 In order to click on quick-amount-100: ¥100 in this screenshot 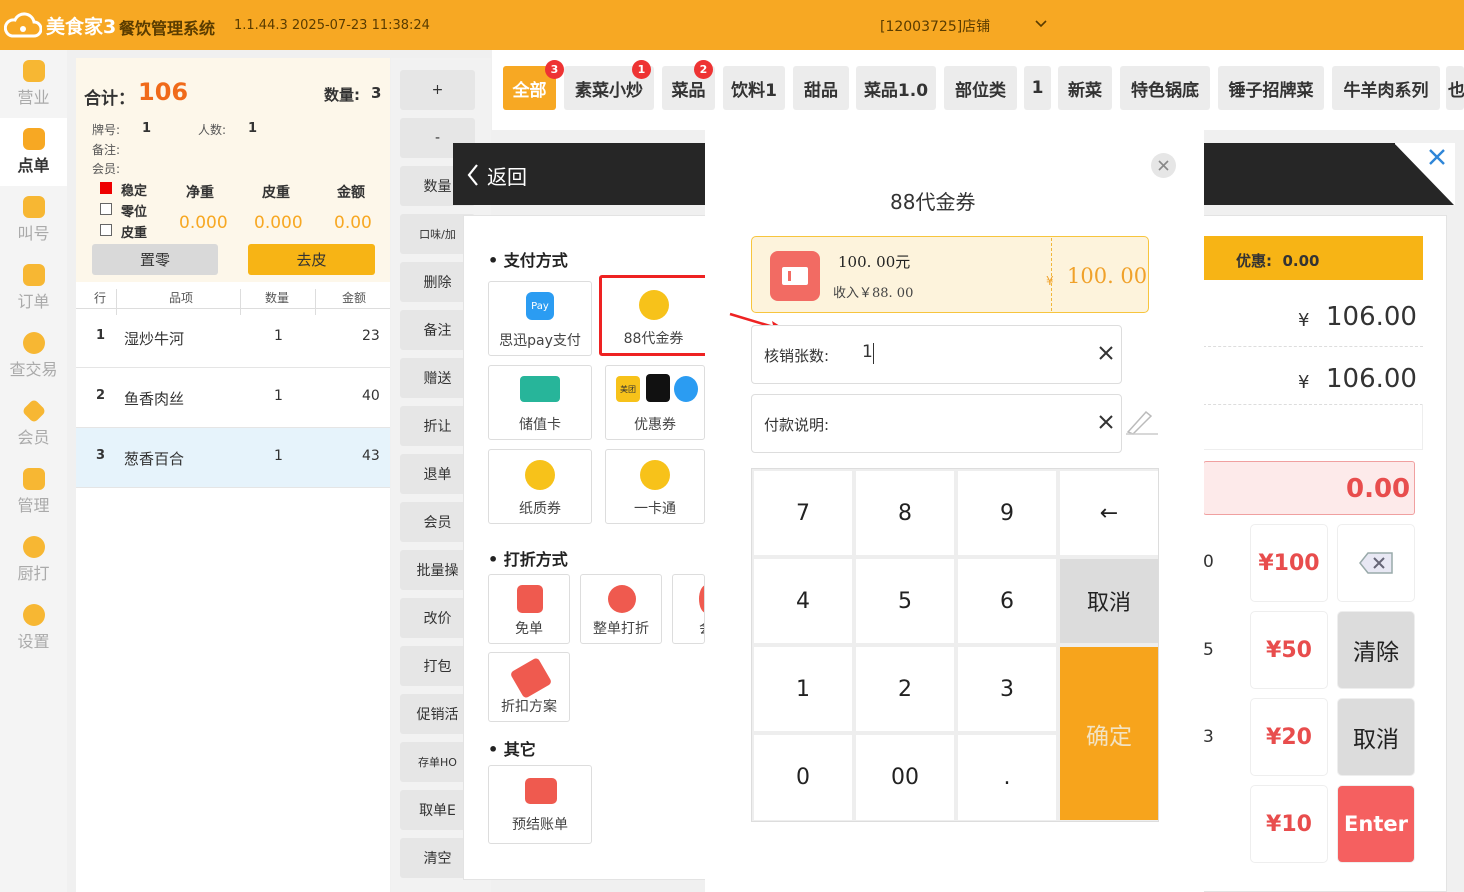, I will do `click(1289, 563)`.